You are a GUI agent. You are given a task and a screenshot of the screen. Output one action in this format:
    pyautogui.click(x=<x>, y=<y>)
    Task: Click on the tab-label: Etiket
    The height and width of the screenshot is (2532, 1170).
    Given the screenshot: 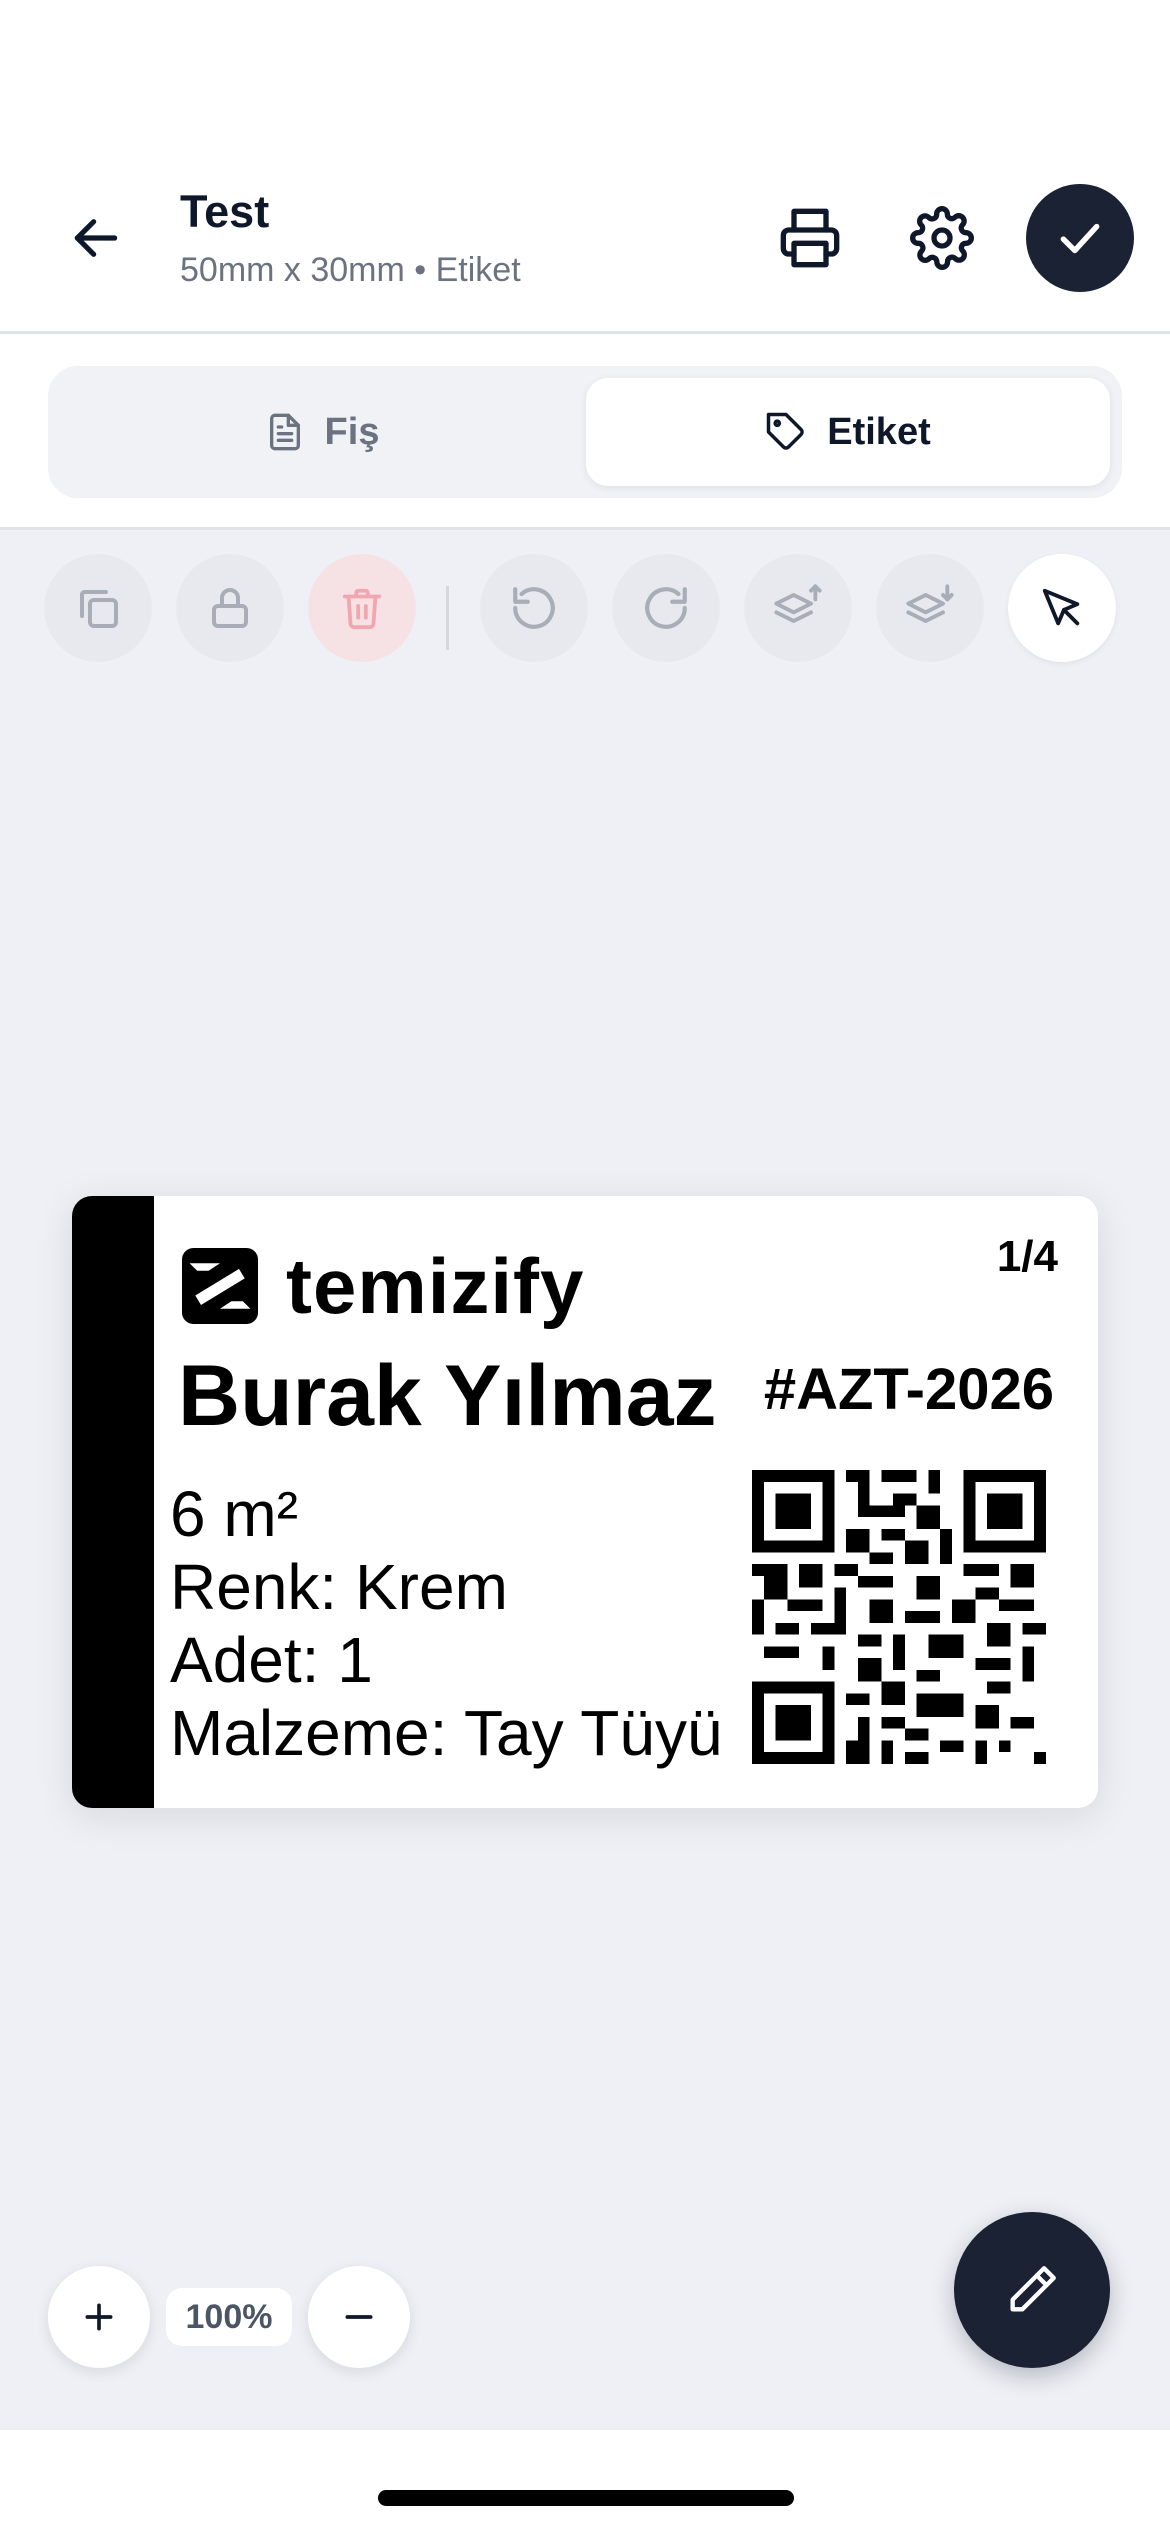 What is the action you would take?
    pyautogui.click(x=848, y=432)
    